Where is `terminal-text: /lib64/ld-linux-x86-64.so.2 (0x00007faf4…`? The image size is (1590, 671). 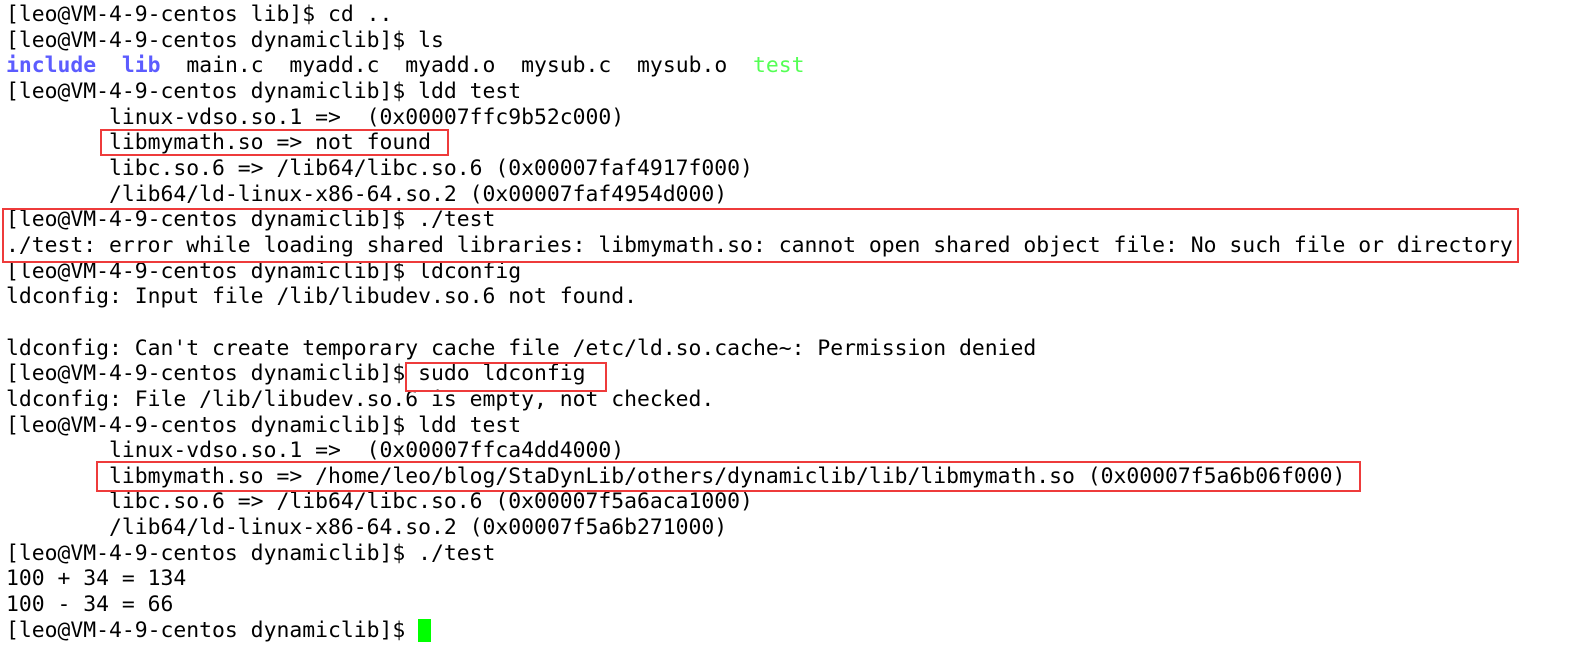 terminal-text: /lib64/ld-linux-x86-64.so.2 (0x00007faf4… is located at coordinates (367, 194).